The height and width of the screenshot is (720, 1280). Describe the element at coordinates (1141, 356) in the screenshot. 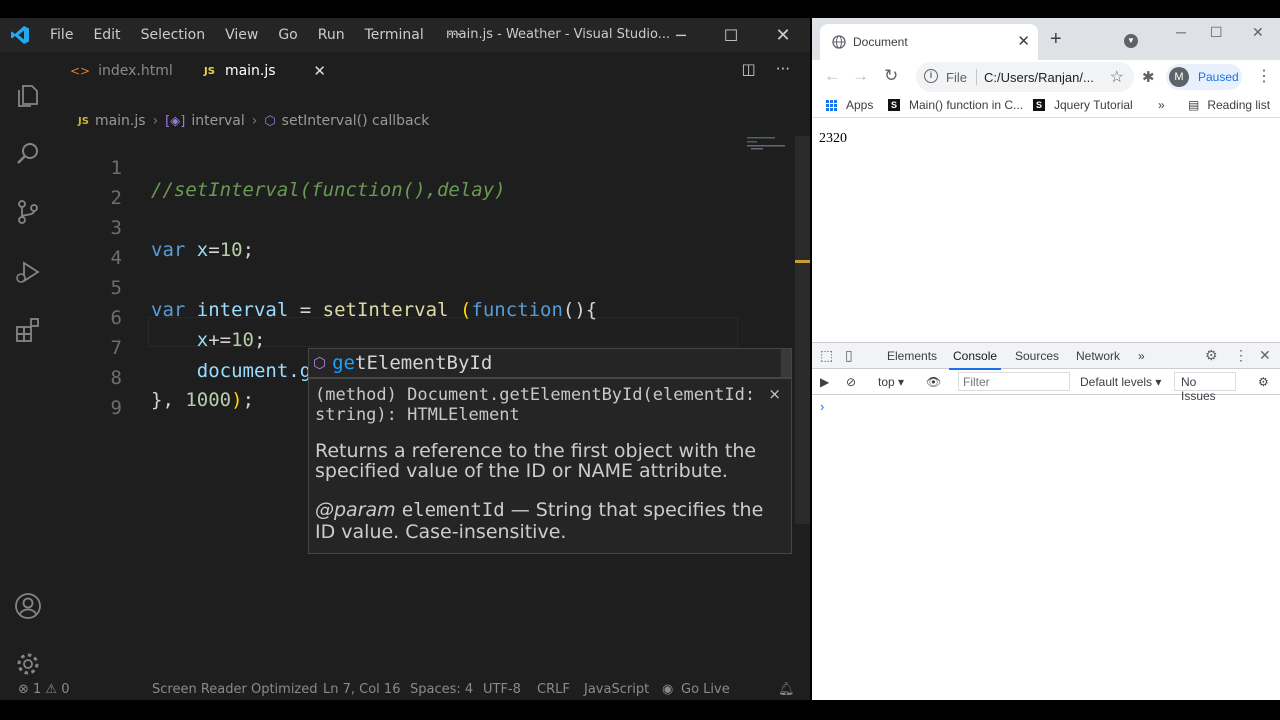

I see `more-tabs-icon: »` at that location.